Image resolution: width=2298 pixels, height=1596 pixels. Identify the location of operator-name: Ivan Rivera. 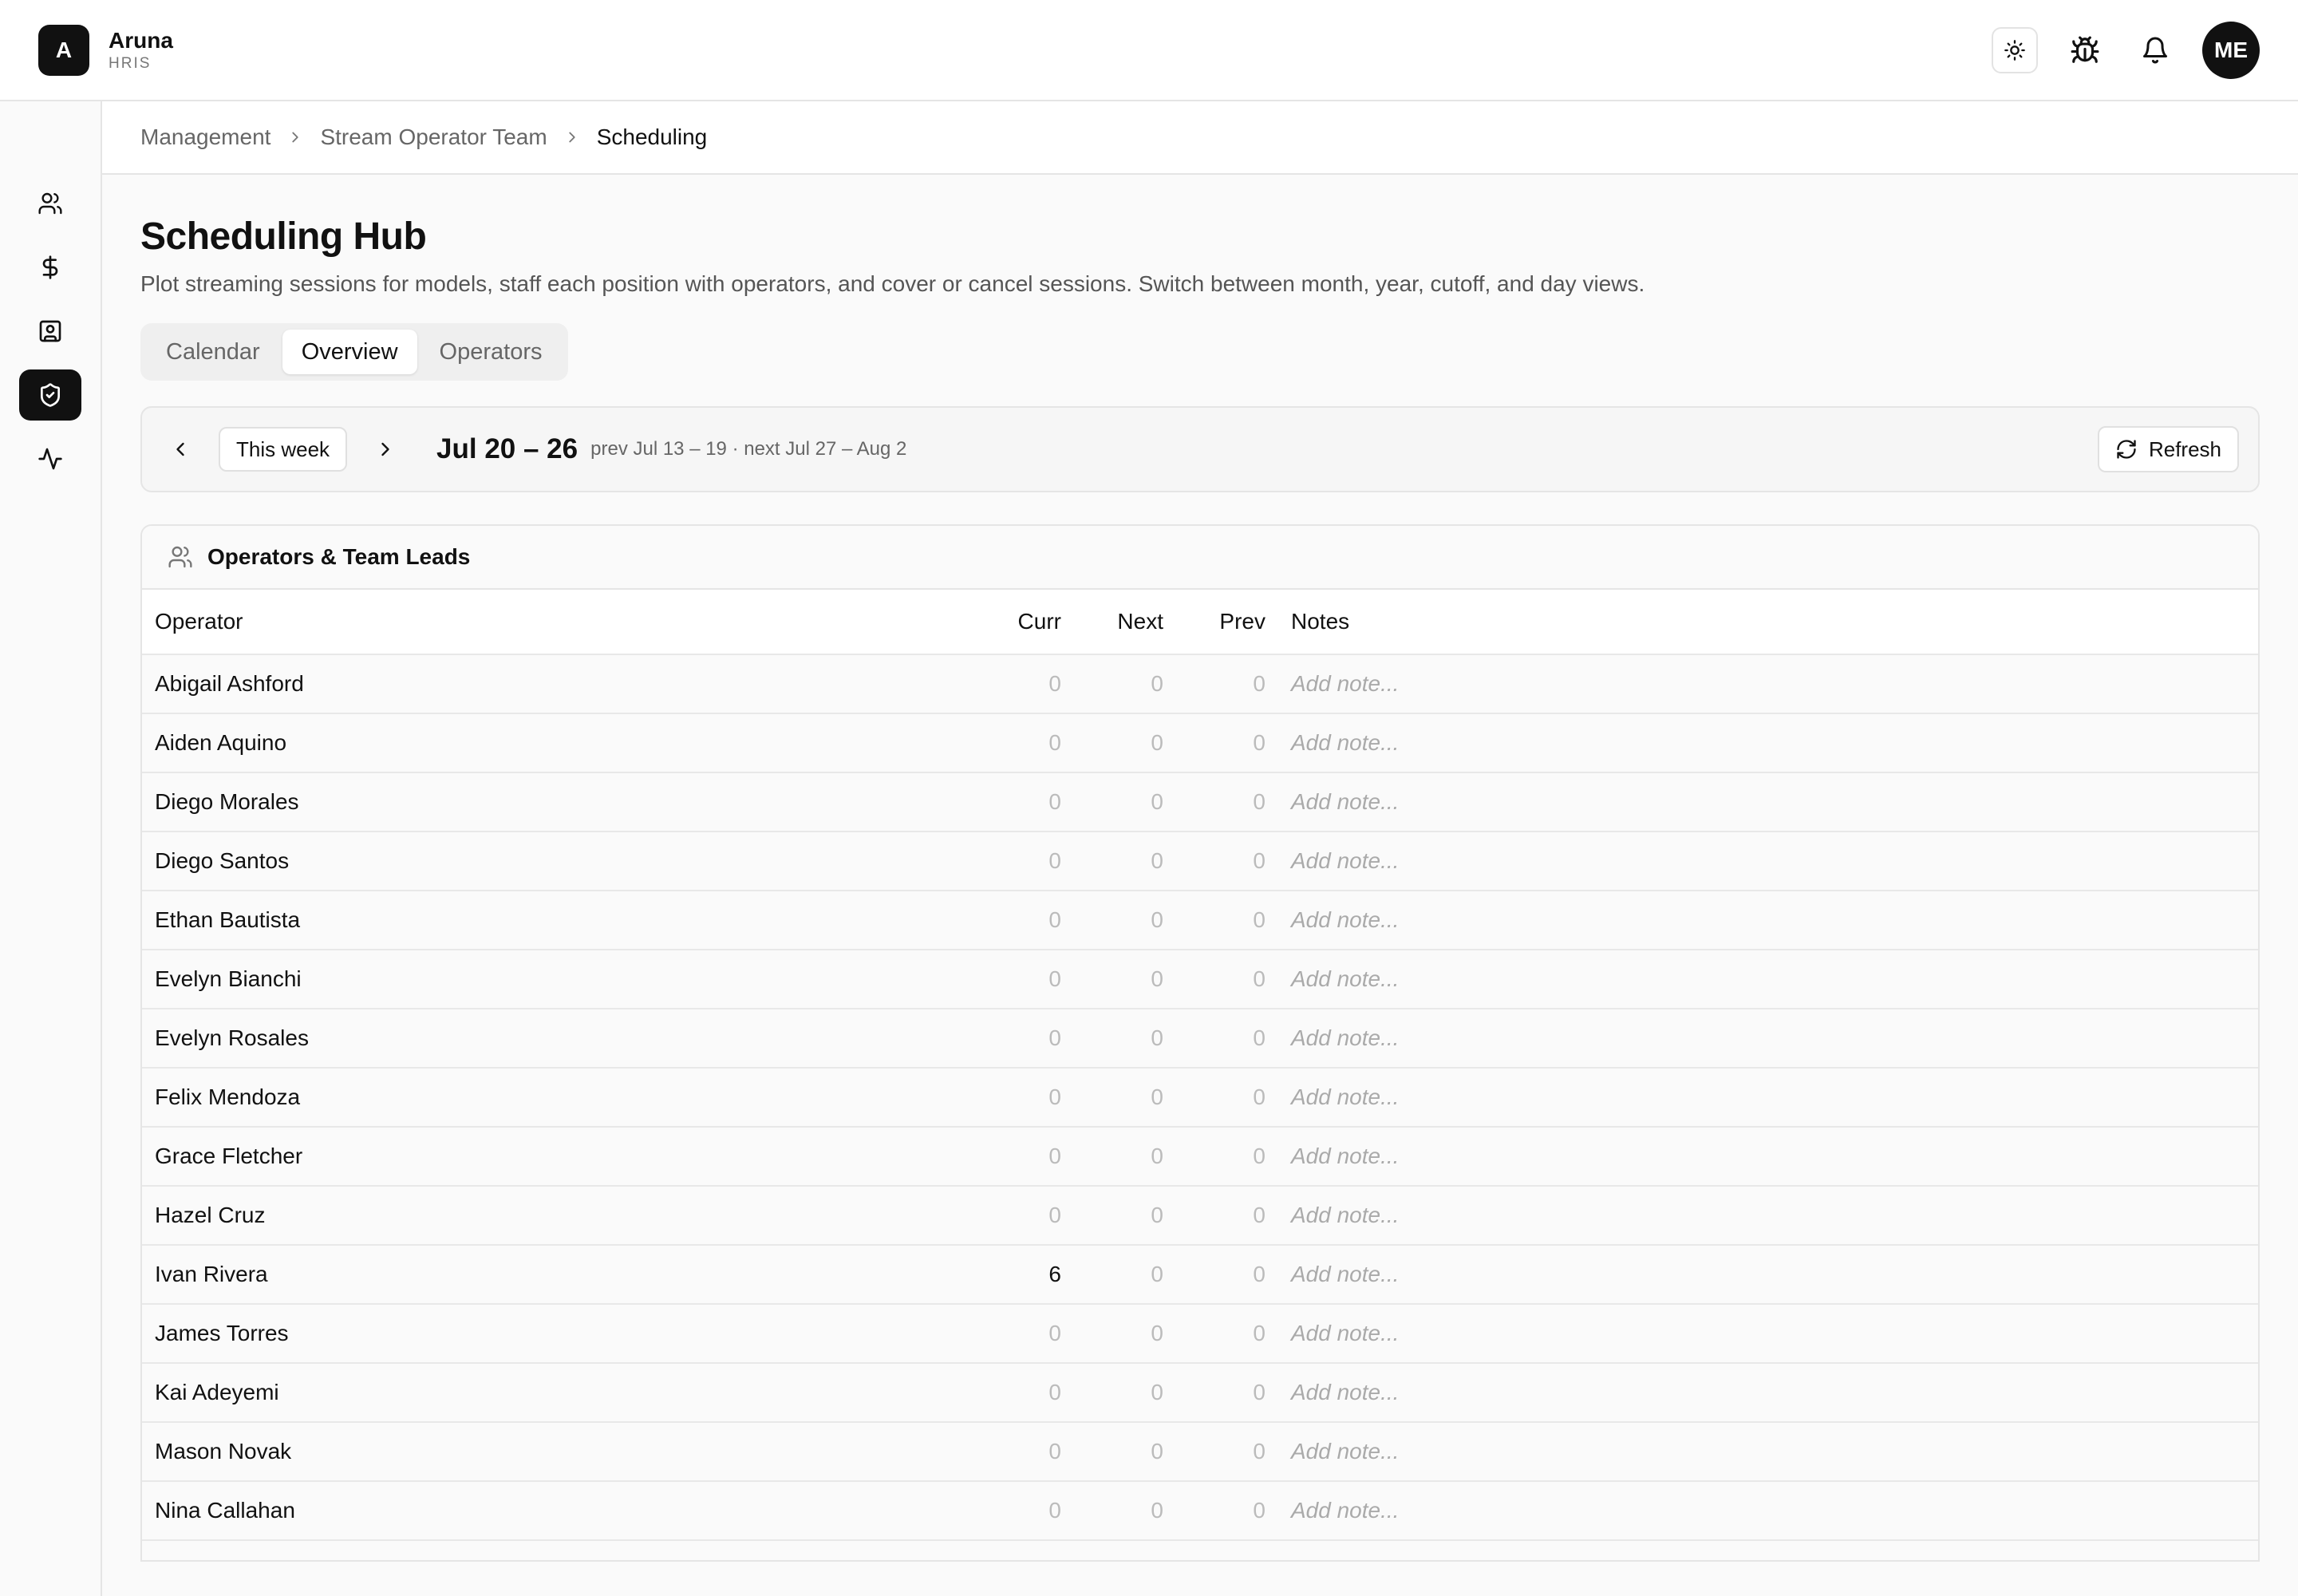
(211, 1274).